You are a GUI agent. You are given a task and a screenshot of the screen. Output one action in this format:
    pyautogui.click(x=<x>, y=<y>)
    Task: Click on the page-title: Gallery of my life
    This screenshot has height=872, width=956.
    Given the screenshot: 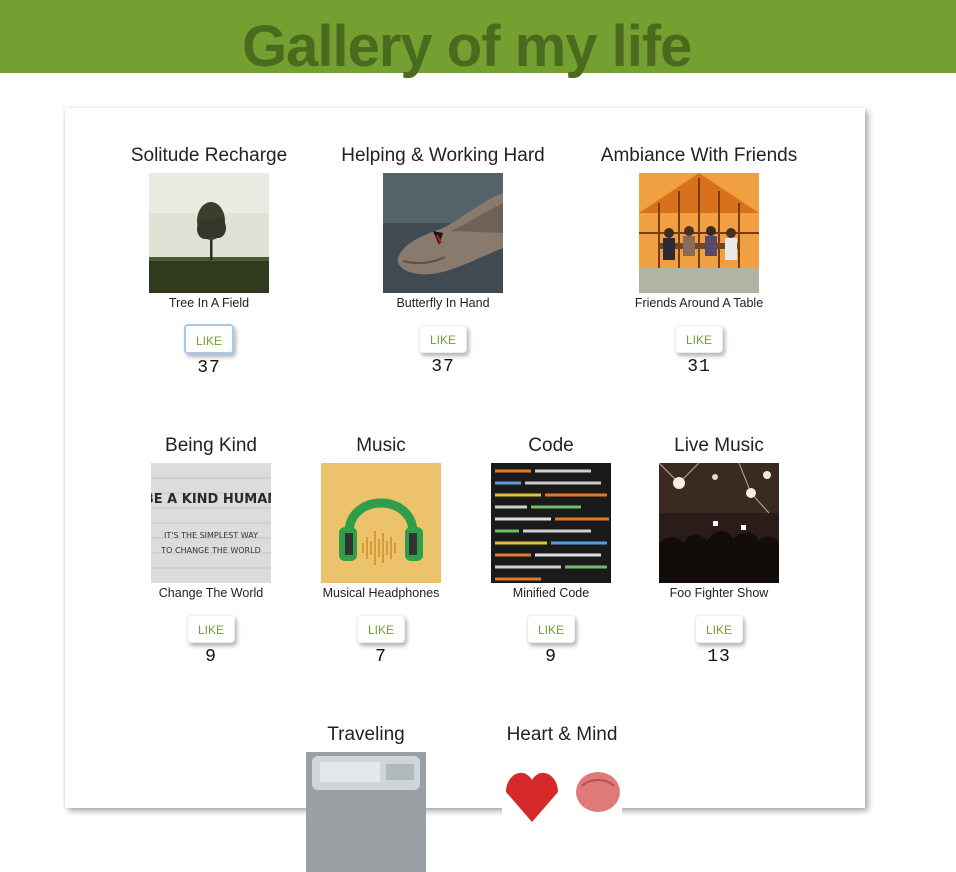 What is the action you would take?
    pyautogui.click(x=467, y=46)
    